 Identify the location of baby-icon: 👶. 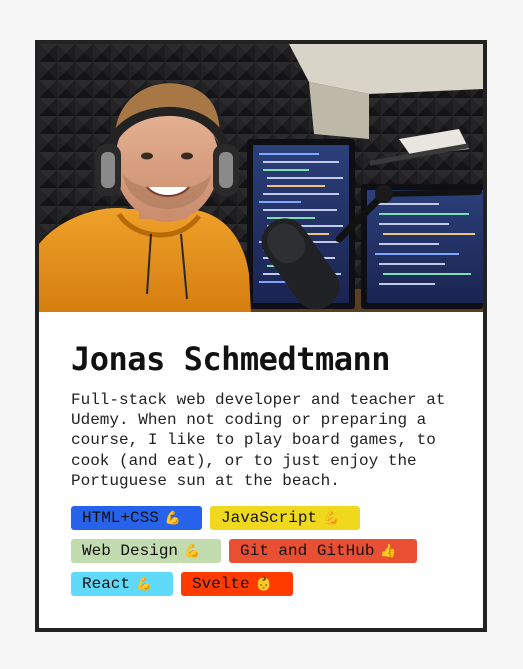
(263, 584).